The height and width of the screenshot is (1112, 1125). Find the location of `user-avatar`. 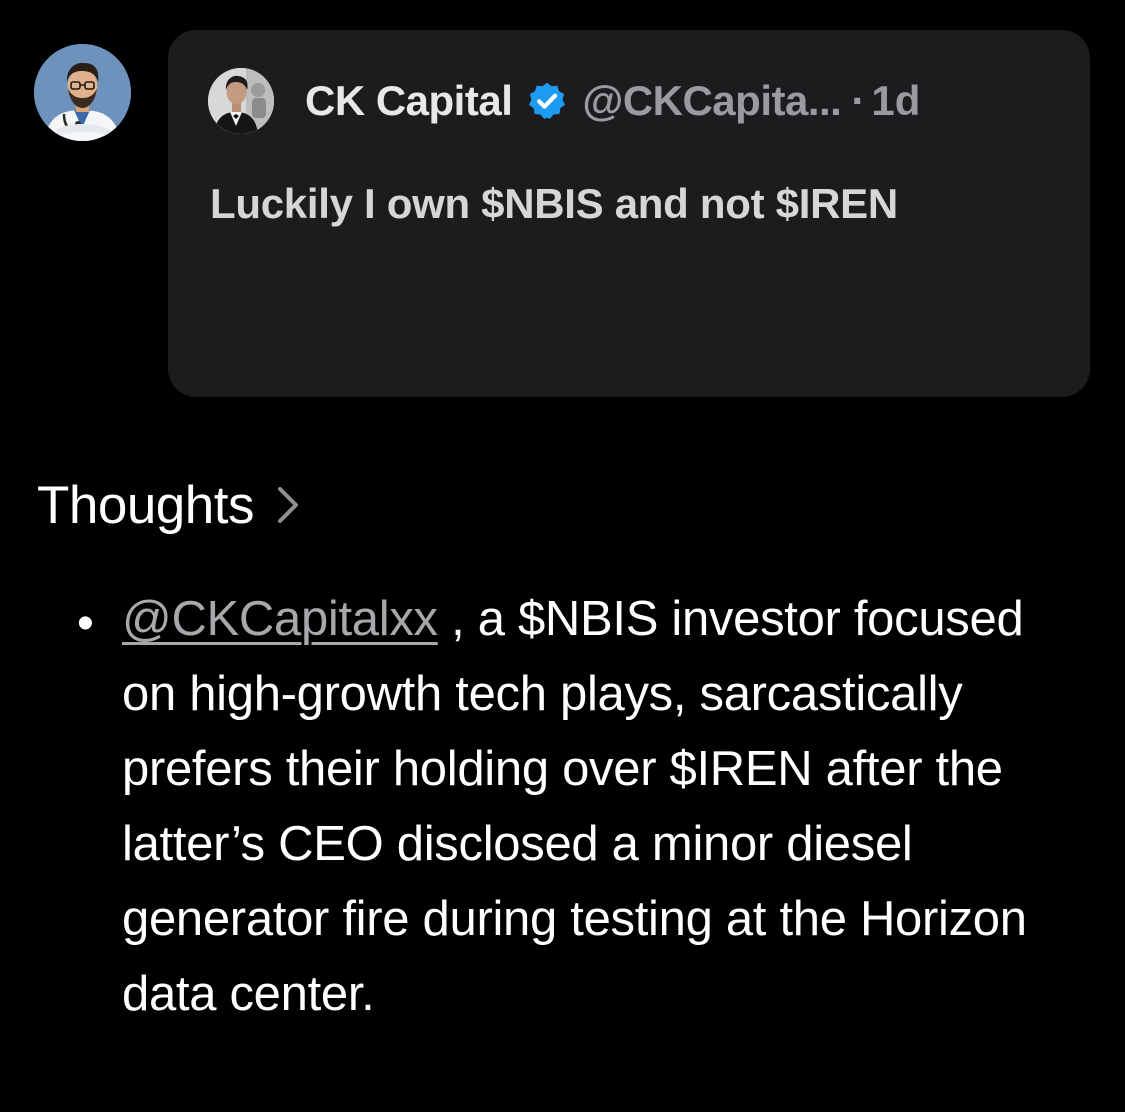

user-avatar is located at coordinates (82, 92).